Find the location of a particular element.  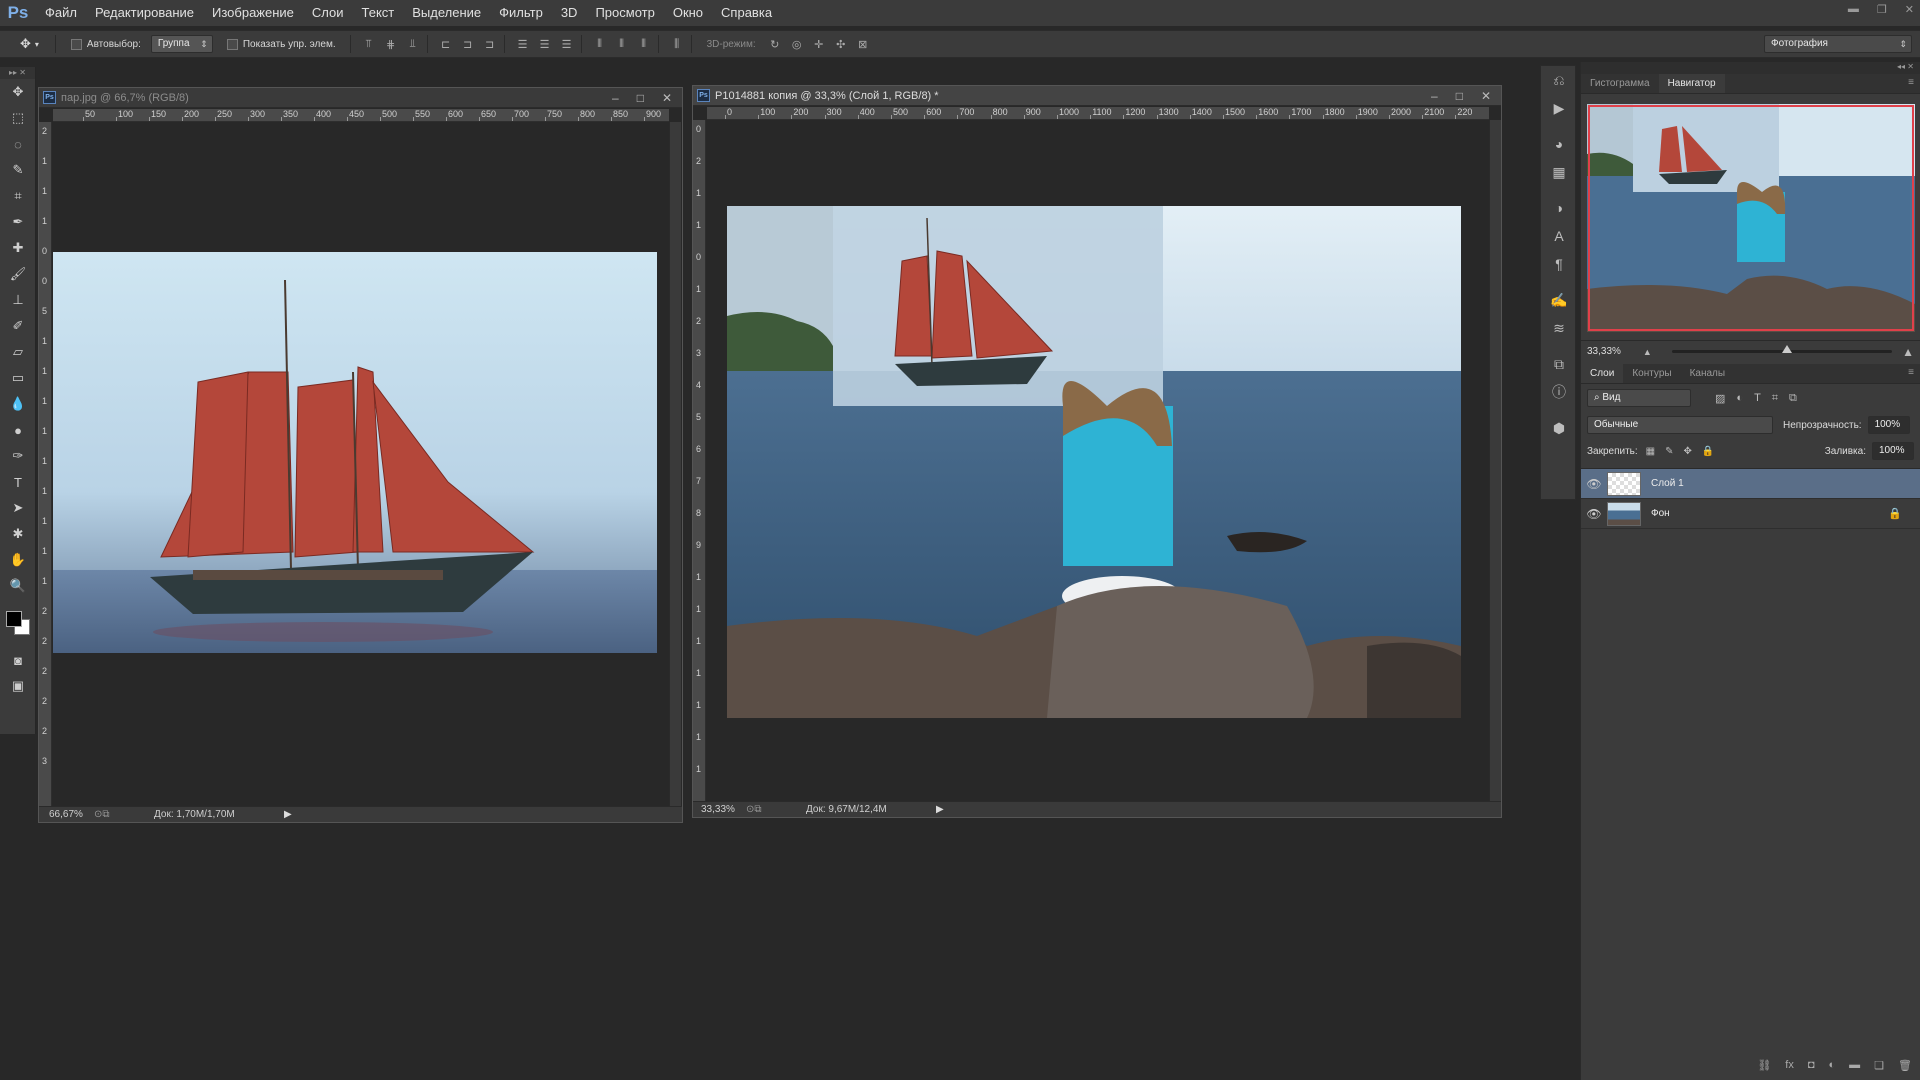

color-panel-icon: ◕ is located at coordinates (1559, 144).